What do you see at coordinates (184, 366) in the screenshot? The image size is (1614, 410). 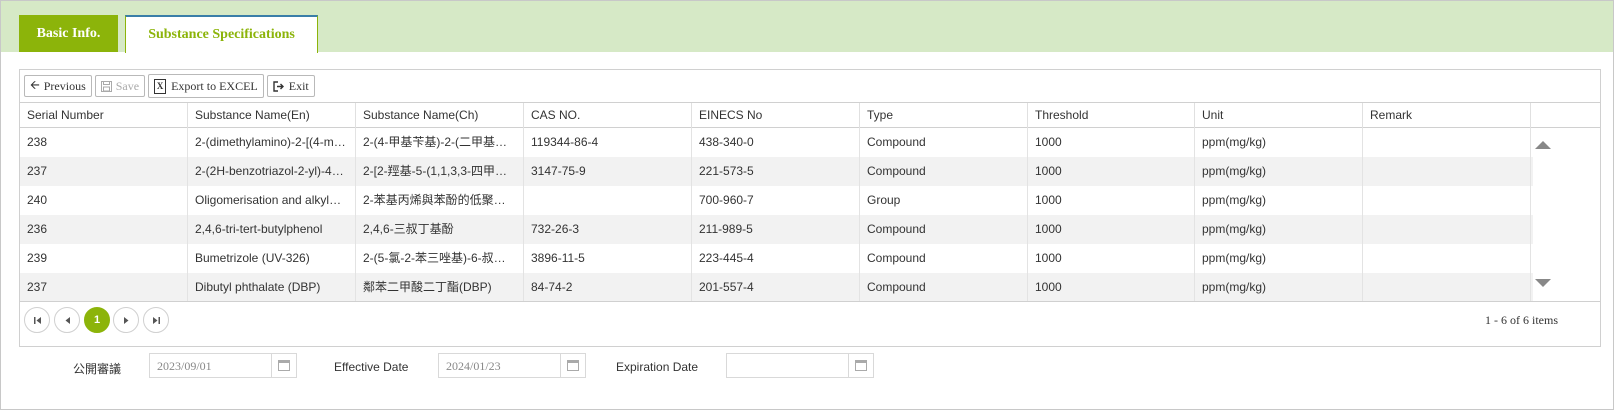 I see `public-review-date-value: 2023/09/01` at bounding box center [184, 366].